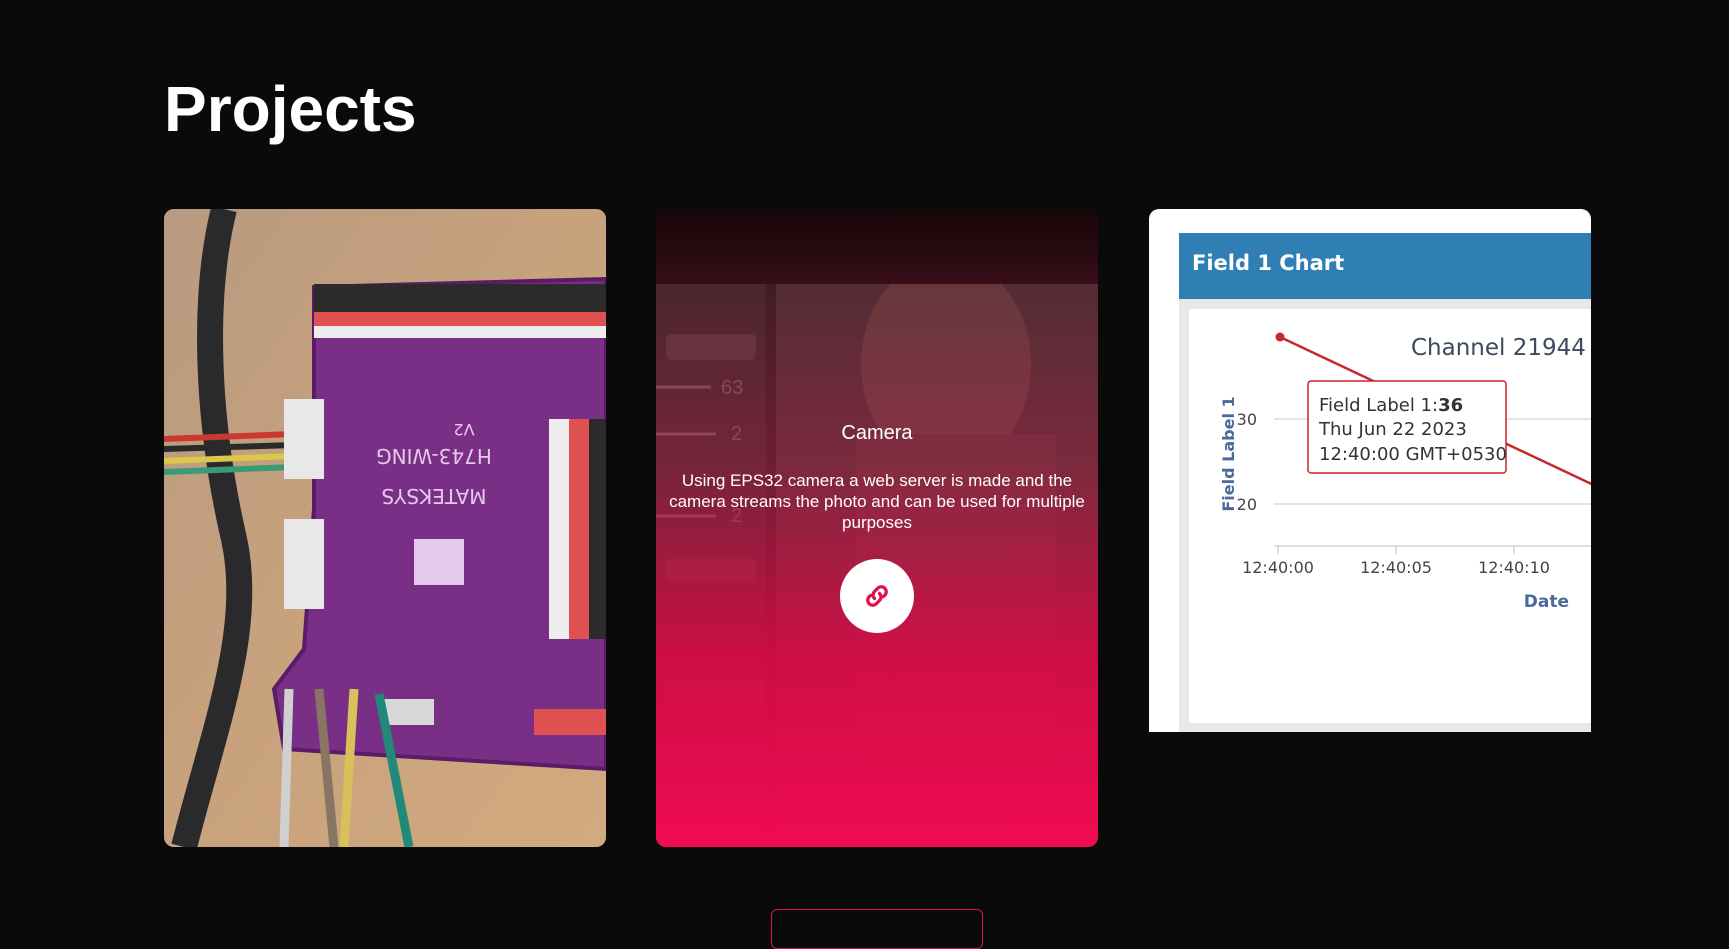 The height and width of the screenshot is (949, 1729). I want to click on project-link-button, so click(877, 596).